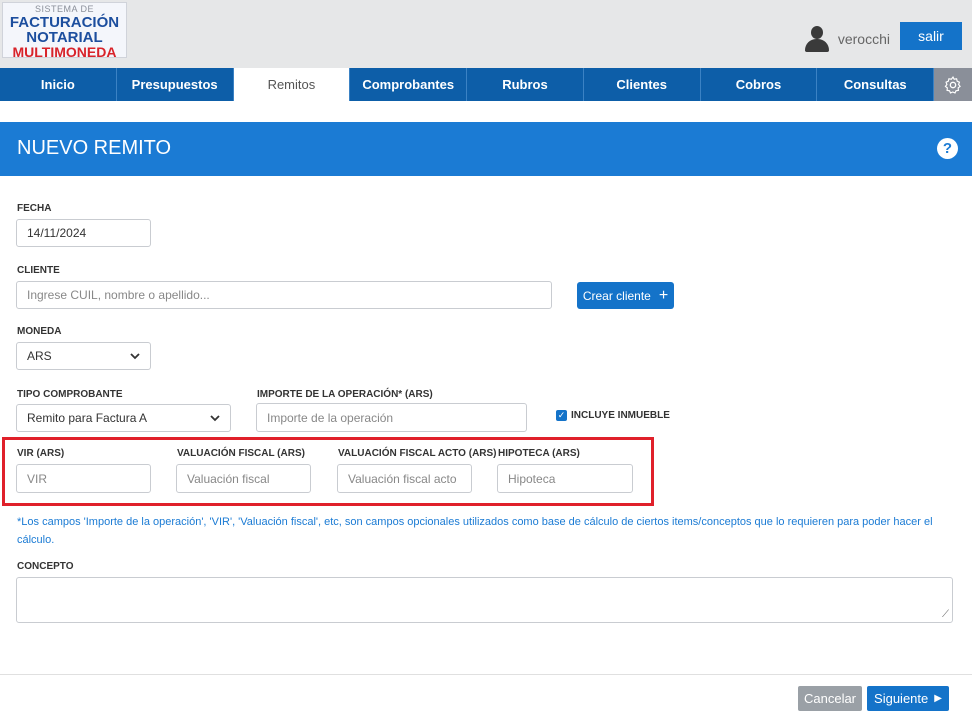  What do you see at coordinates (830, 698) in the screenshot?
I see `cancel-button: Cancelar` at bounding box center [830, 698].